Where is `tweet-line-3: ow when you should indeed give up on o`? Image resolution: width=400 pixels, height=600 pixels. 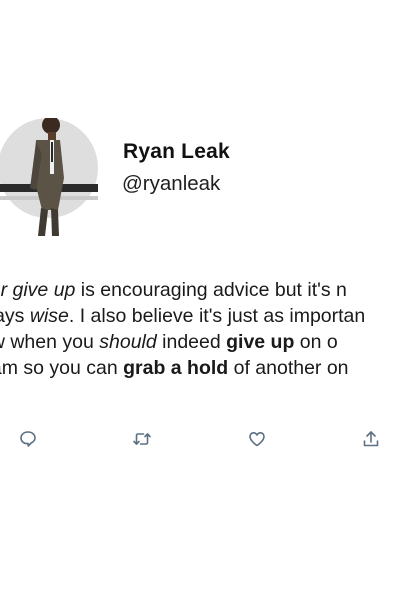
tweet-line-3: ow when you should indeed give up on o is located at coordinates (200, 342).